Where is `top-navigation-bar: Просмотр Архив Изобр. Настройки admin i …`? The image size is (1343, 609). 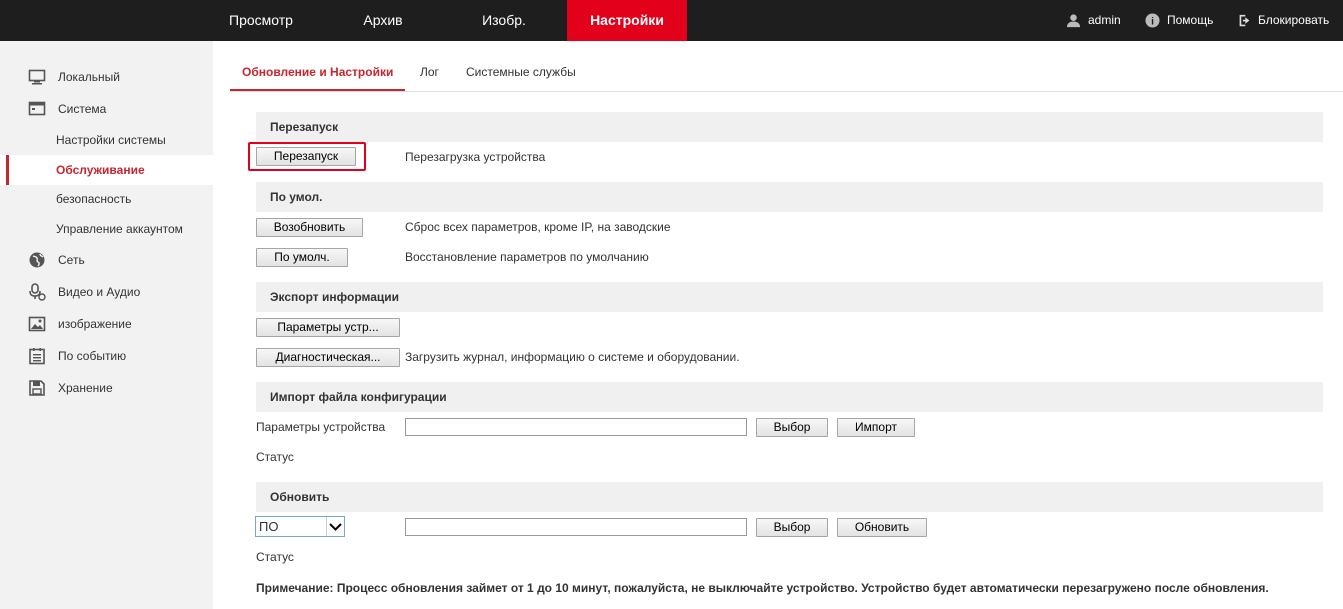 top-navigation-bar: Просмотр Архив Изобр. Настройки admin i … is located at coordinates (671, 20).